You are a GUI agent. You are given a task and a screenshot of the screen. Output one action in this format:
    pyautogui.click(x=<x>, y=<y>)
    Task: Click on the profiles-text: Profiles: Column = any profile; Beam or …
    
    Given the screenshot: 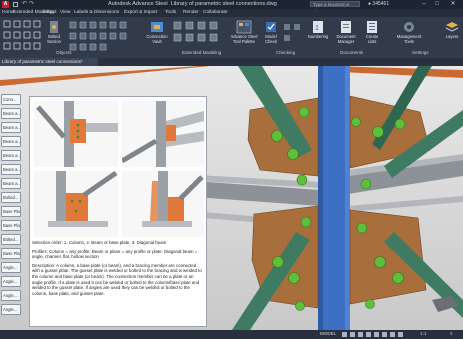 What is the action you would take?
    pyautogui.click(x=115, y=254)
    